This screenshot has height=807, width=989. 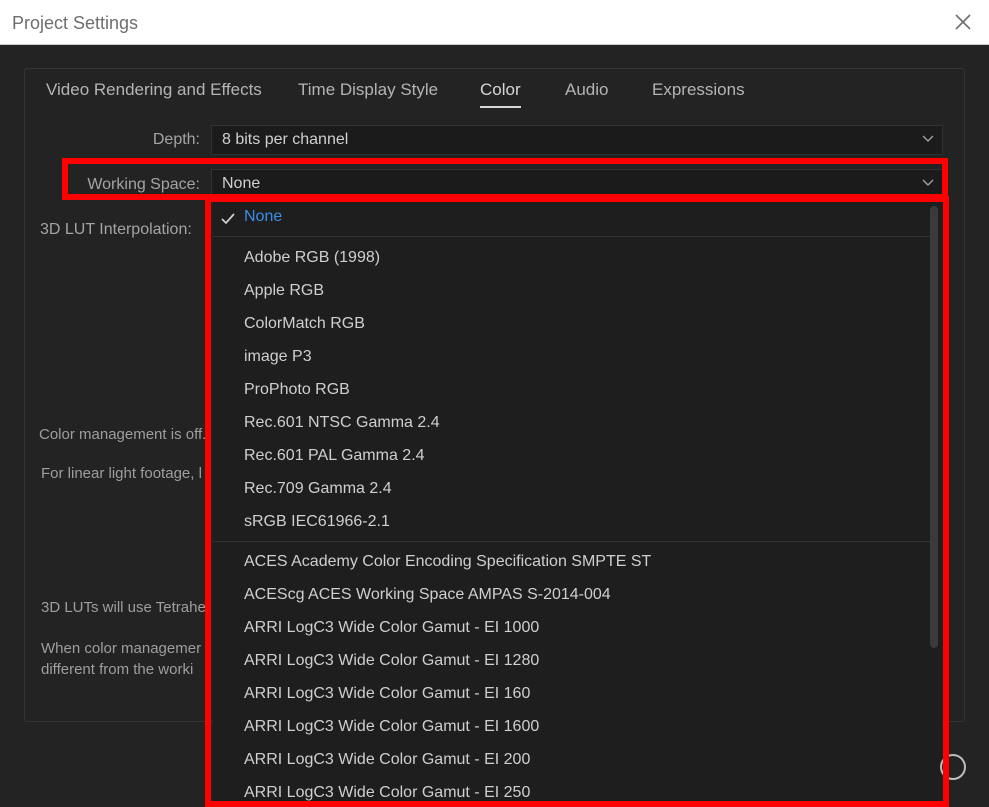 What do you see at coordinates (297, 390) in the screenshot?
I see `dropdown-option: ProPhoto RGB` at bounding box center [297, 390].